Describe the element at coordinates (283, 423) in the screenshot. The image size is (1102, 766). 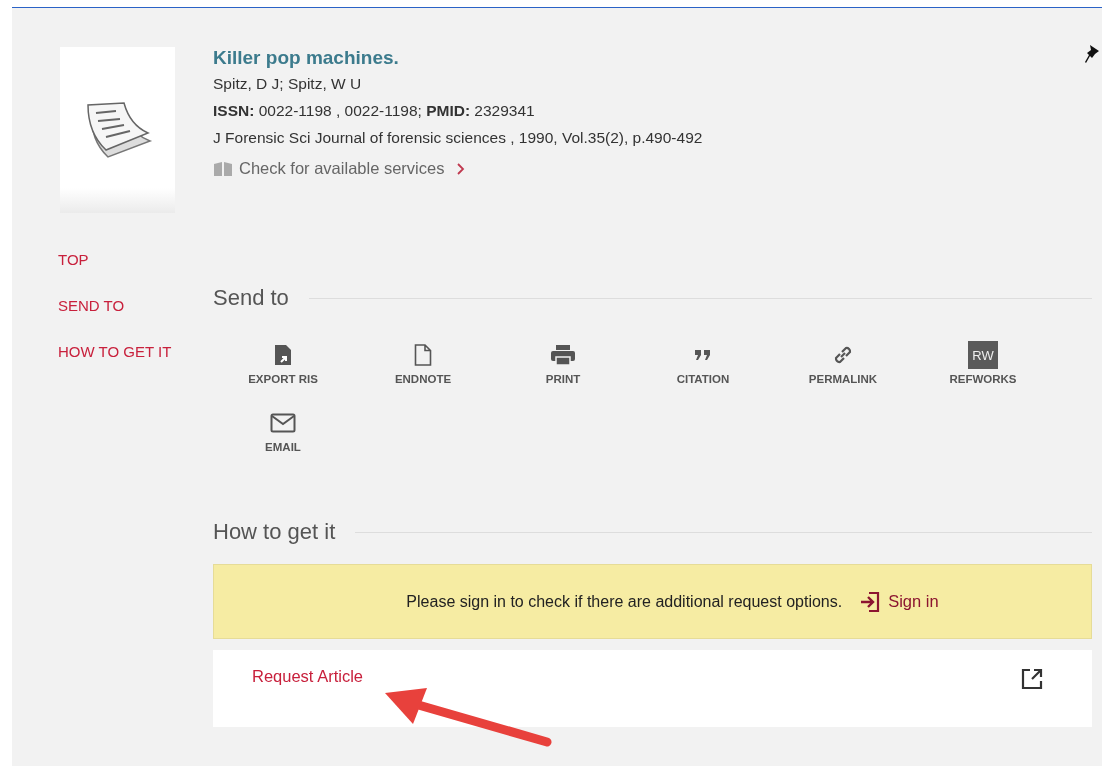
I see `envelope-icon` at that location.